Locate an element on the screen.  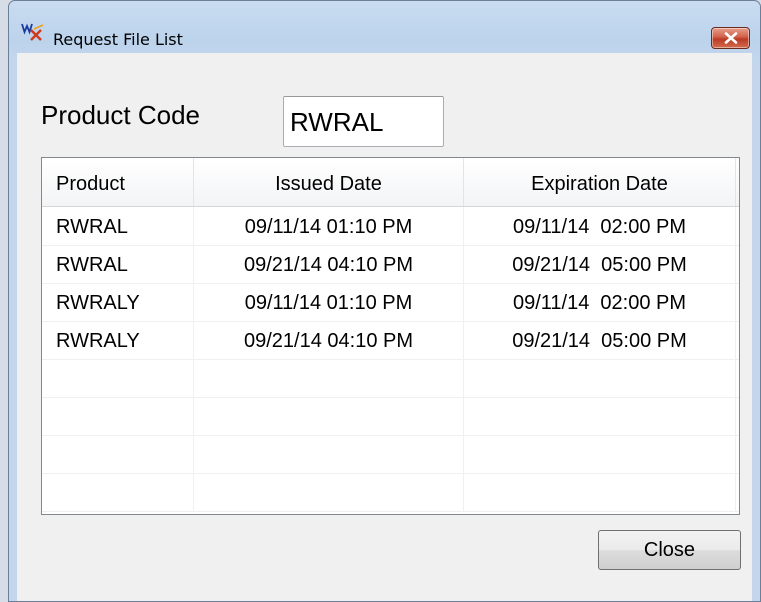
table-row: RWRAL 09/11/14 01:10 PM 09/11/14 02:00 PM is located at coordinates (390, 226).